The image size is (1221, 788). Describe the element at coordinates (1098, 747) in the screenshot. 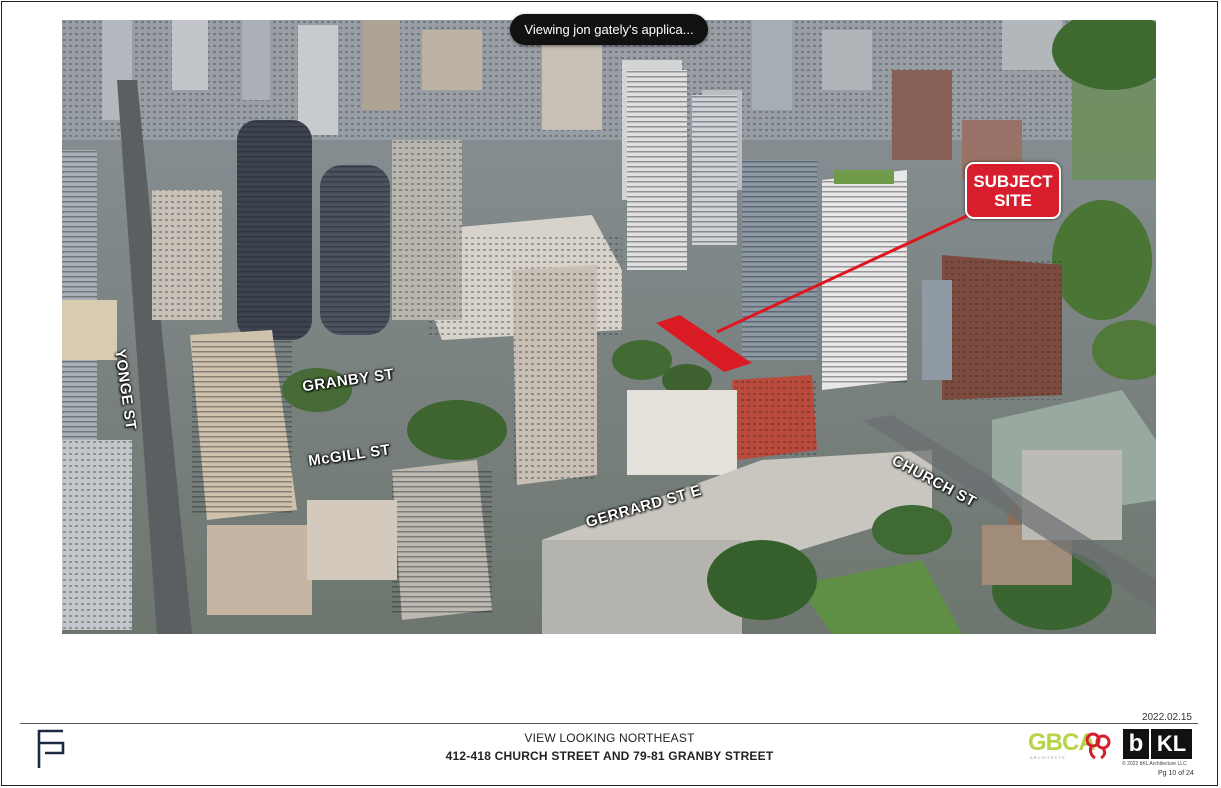

I see `swirl-logo-icon` at that location.